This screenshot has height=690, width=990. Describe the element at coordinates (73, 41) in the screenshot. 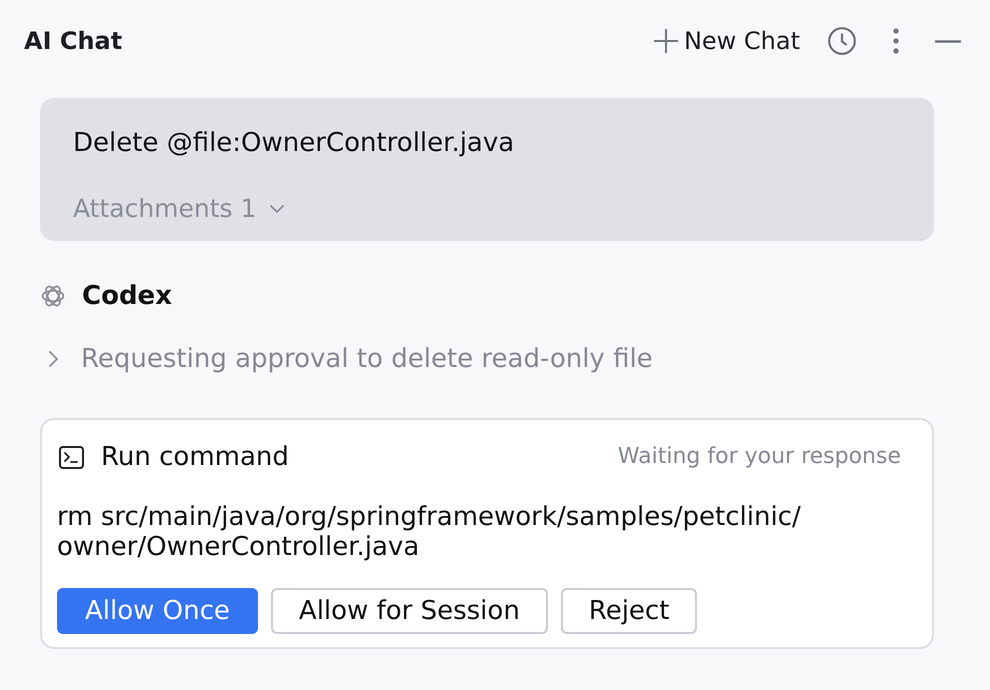

I see `panel-title: AI Chat` at that location.